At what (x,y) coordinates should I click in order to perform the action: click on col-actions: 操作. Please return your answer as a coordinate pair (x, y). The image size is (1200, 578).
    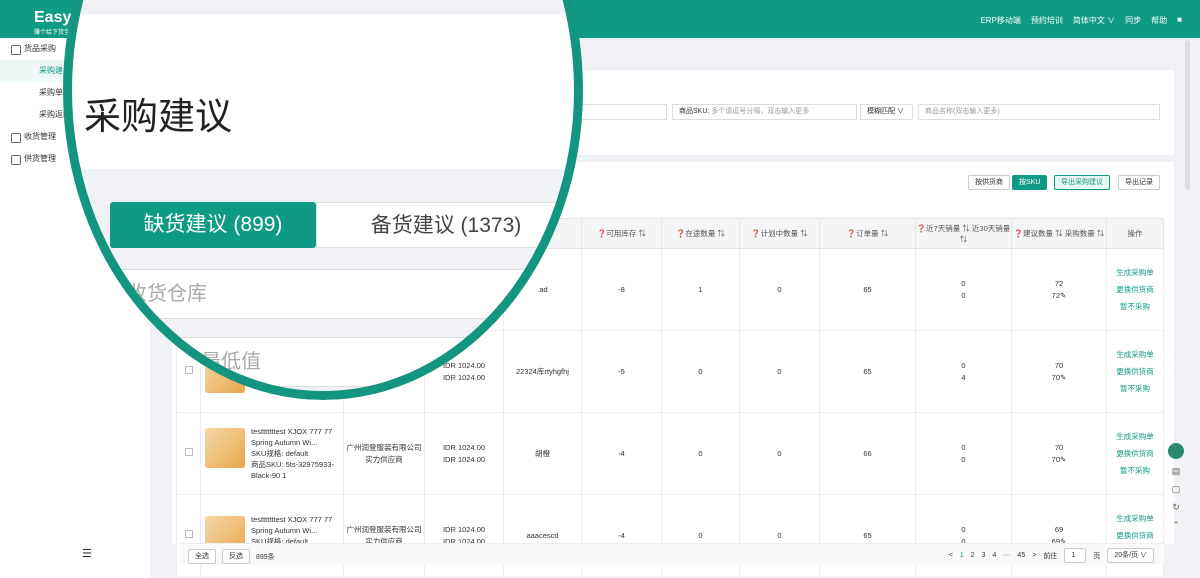
    Looking at the image, I should click on (1135, 233).